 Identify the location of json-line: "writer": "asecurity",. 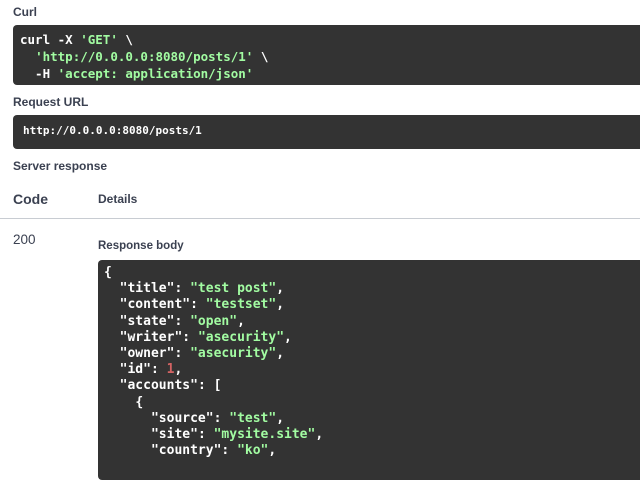
(205, 337).